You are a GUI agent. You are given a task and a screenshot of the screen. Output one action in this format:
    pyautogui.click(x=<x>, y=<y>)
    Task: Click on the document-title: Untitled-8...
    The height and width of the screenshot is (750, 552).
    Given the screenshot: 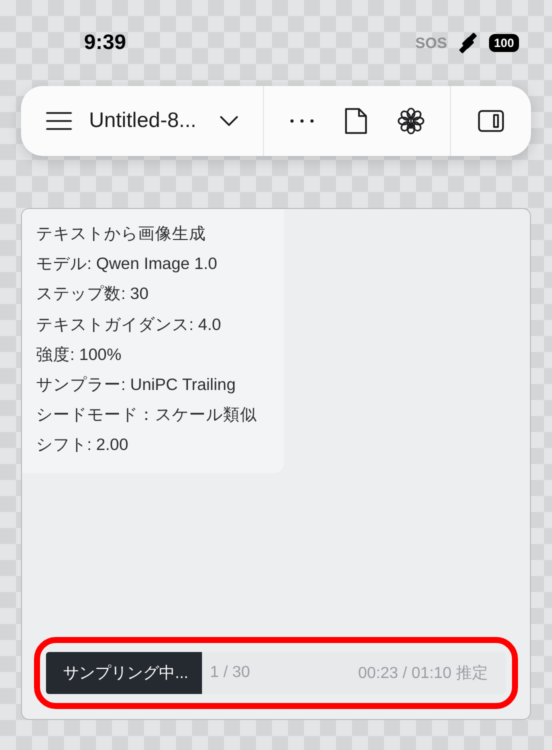 What is the action you would take?
    pyautogui.click(x=142, y=121)
    